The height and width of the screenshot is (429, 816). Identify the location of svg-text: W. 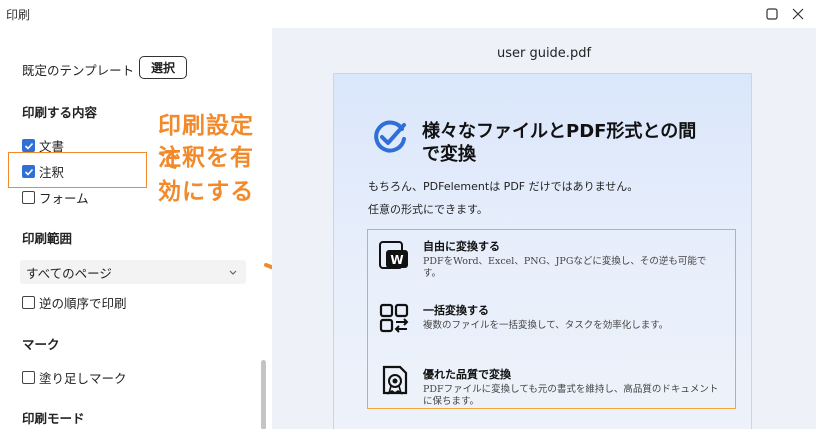
(396, 260).